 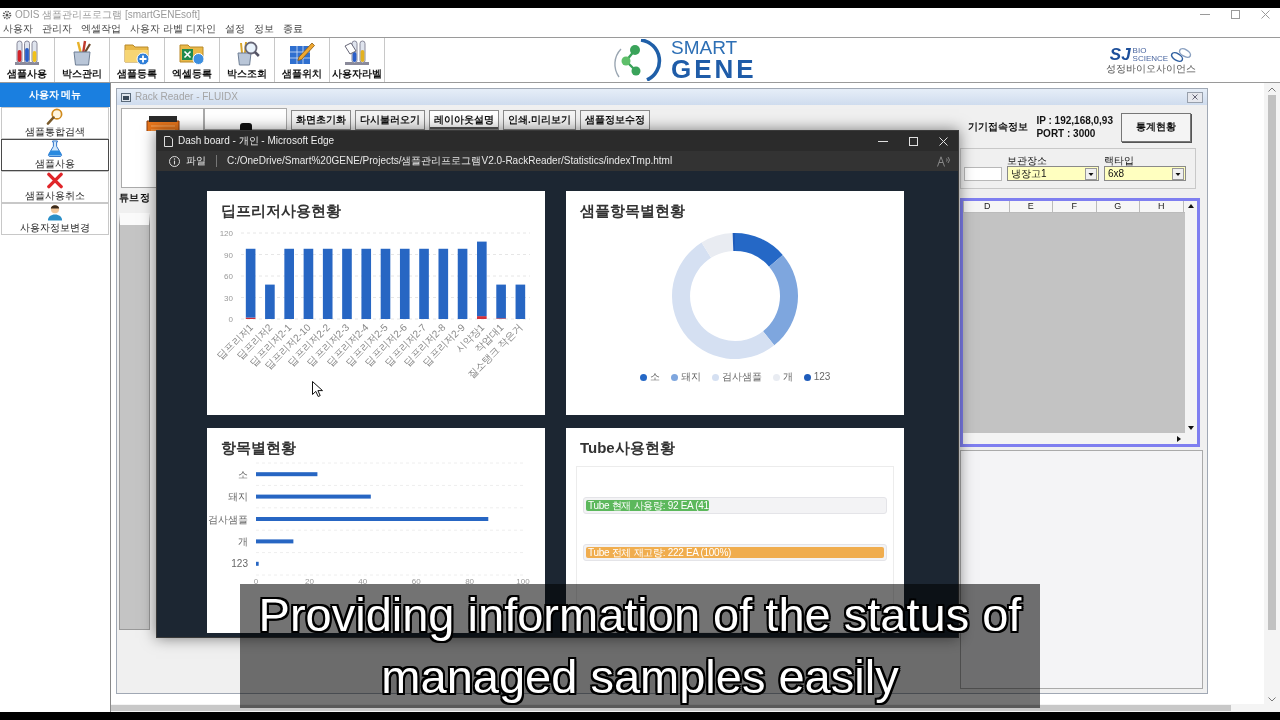 What do you see at coordinates (1120, 54) in the screenshot?
I see `logo-mark: SJ` at bounding box center [1120, 54].